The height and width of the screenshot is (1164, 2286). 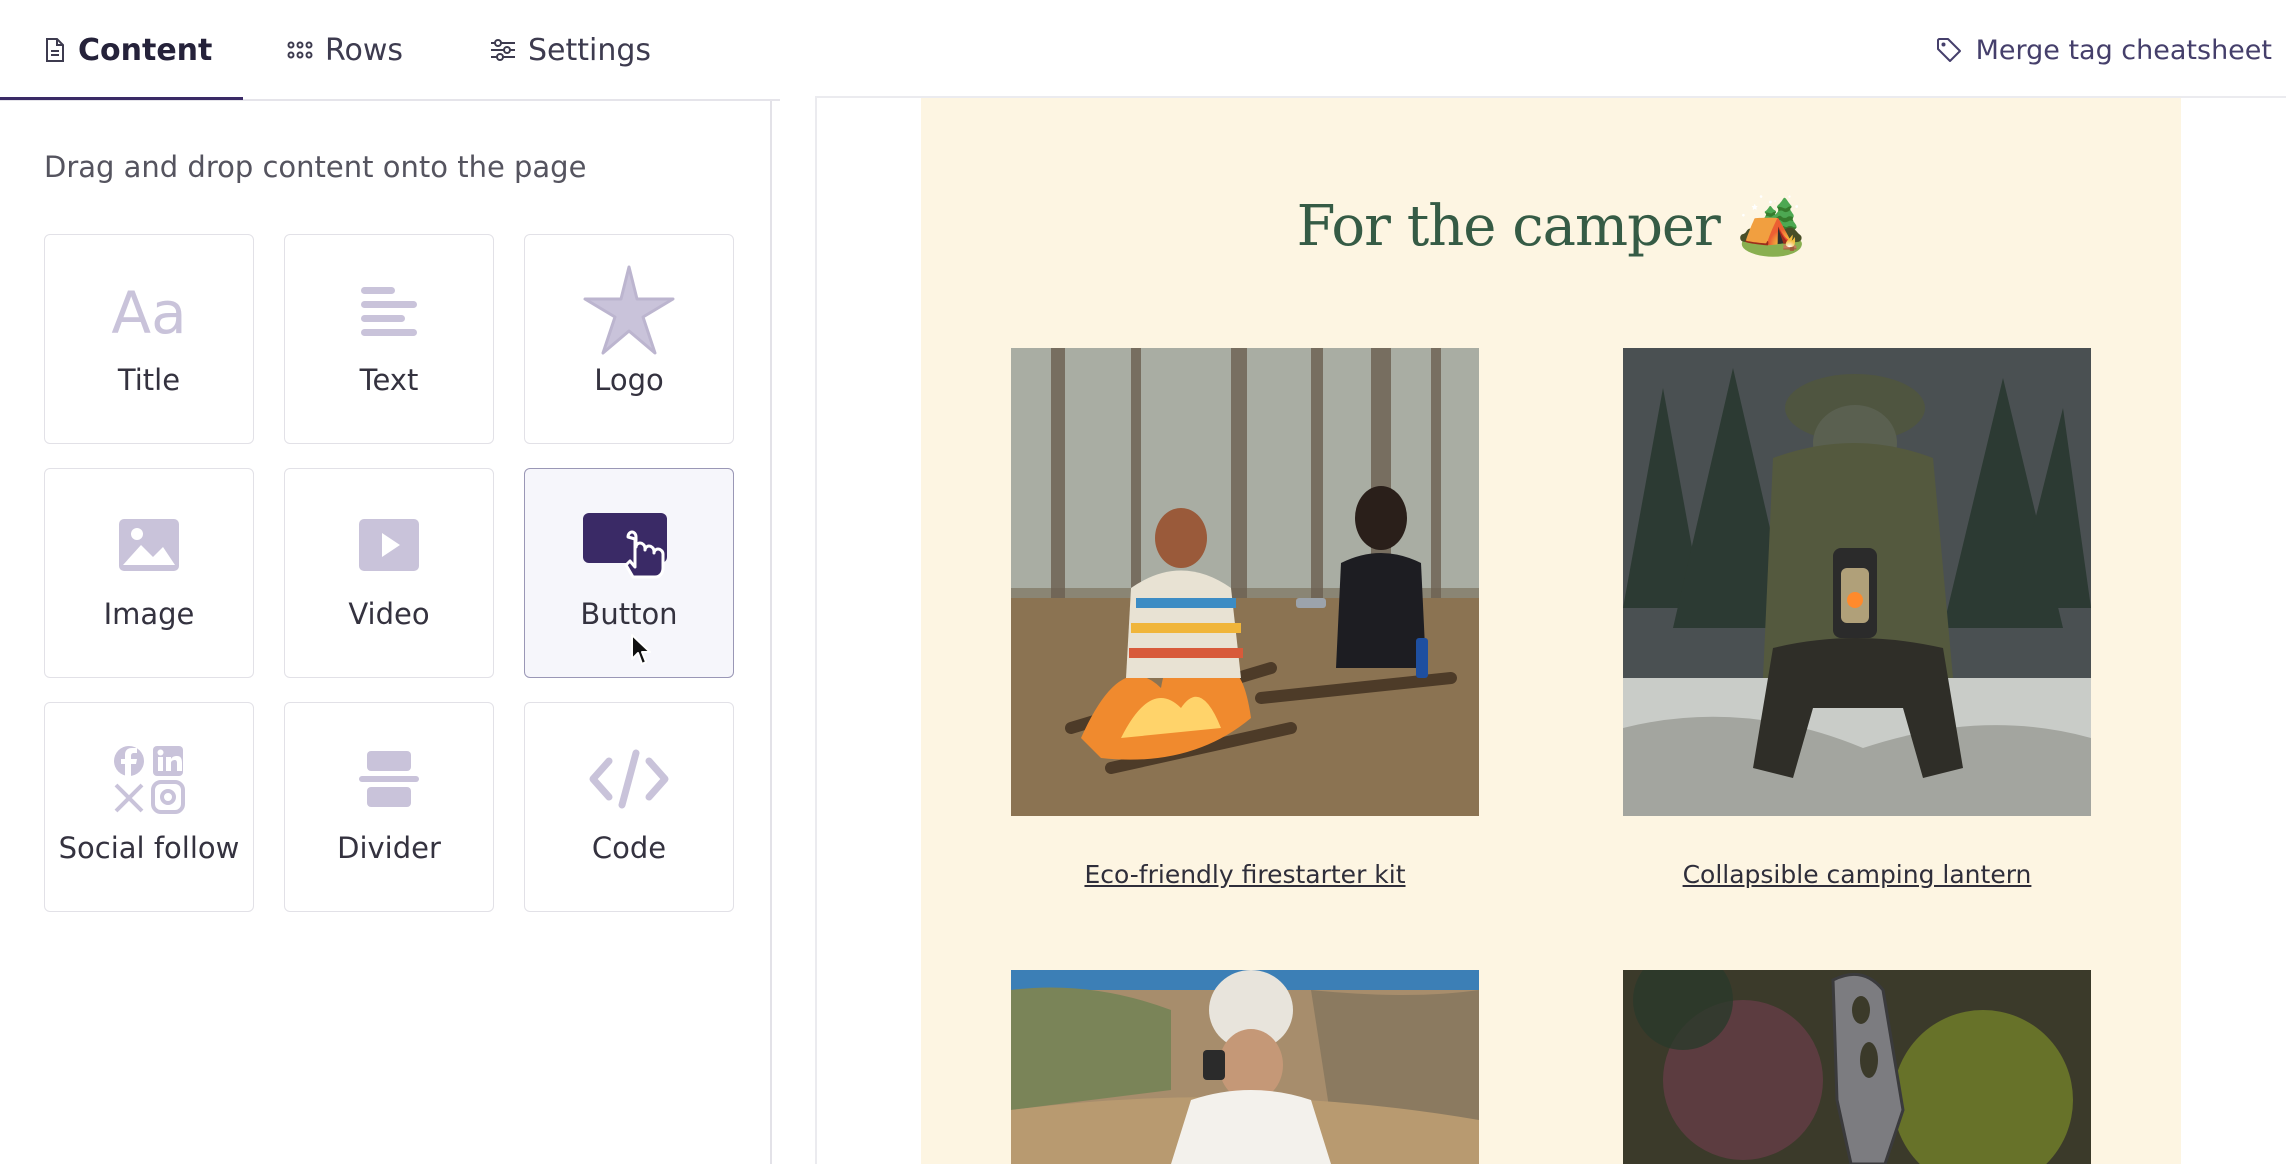 I want to click on product-image-campfire, so click(x=1245, y=582).